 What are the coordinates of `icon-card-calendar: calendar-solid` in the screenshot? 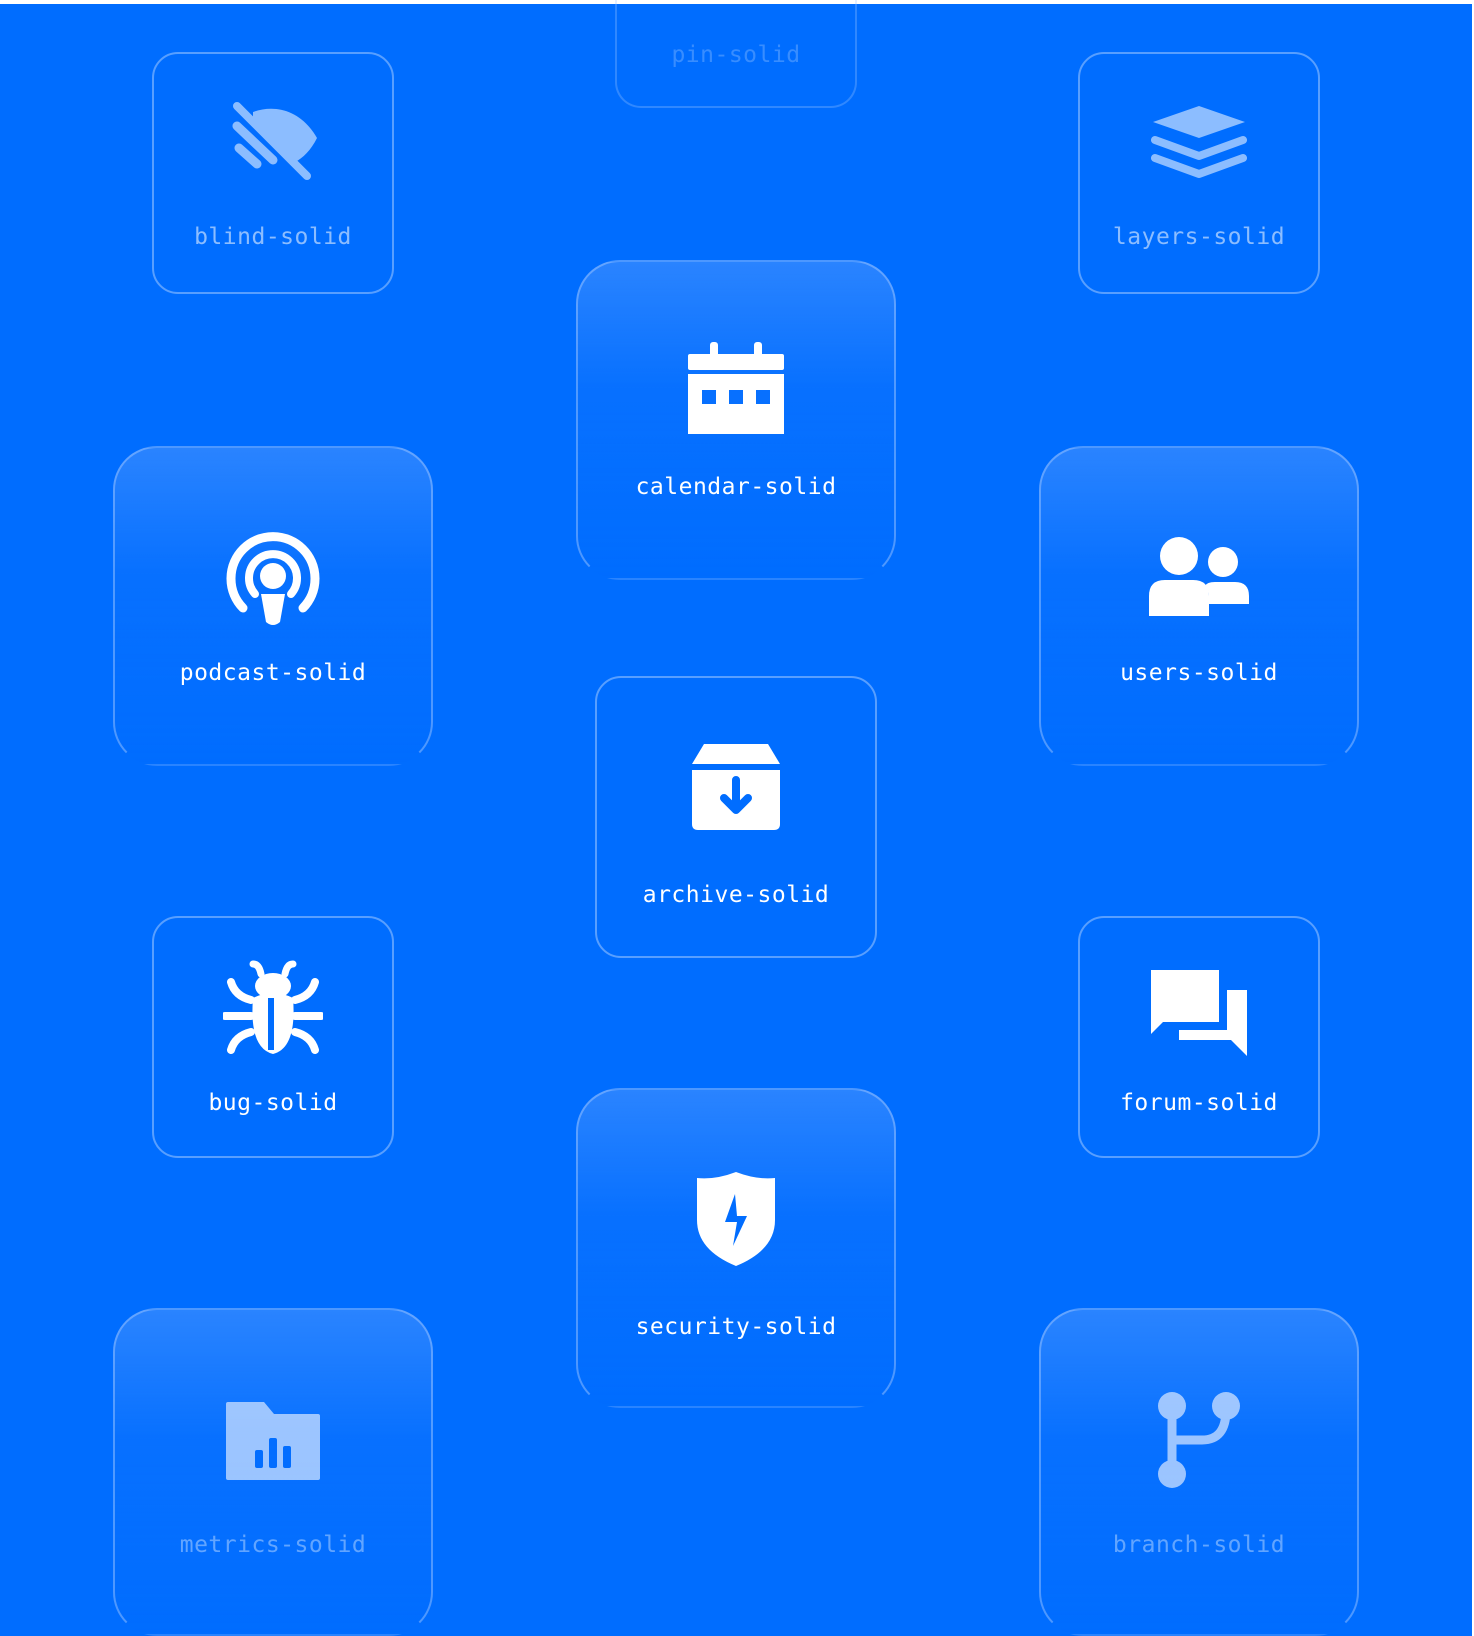 It's located at (736, 420).